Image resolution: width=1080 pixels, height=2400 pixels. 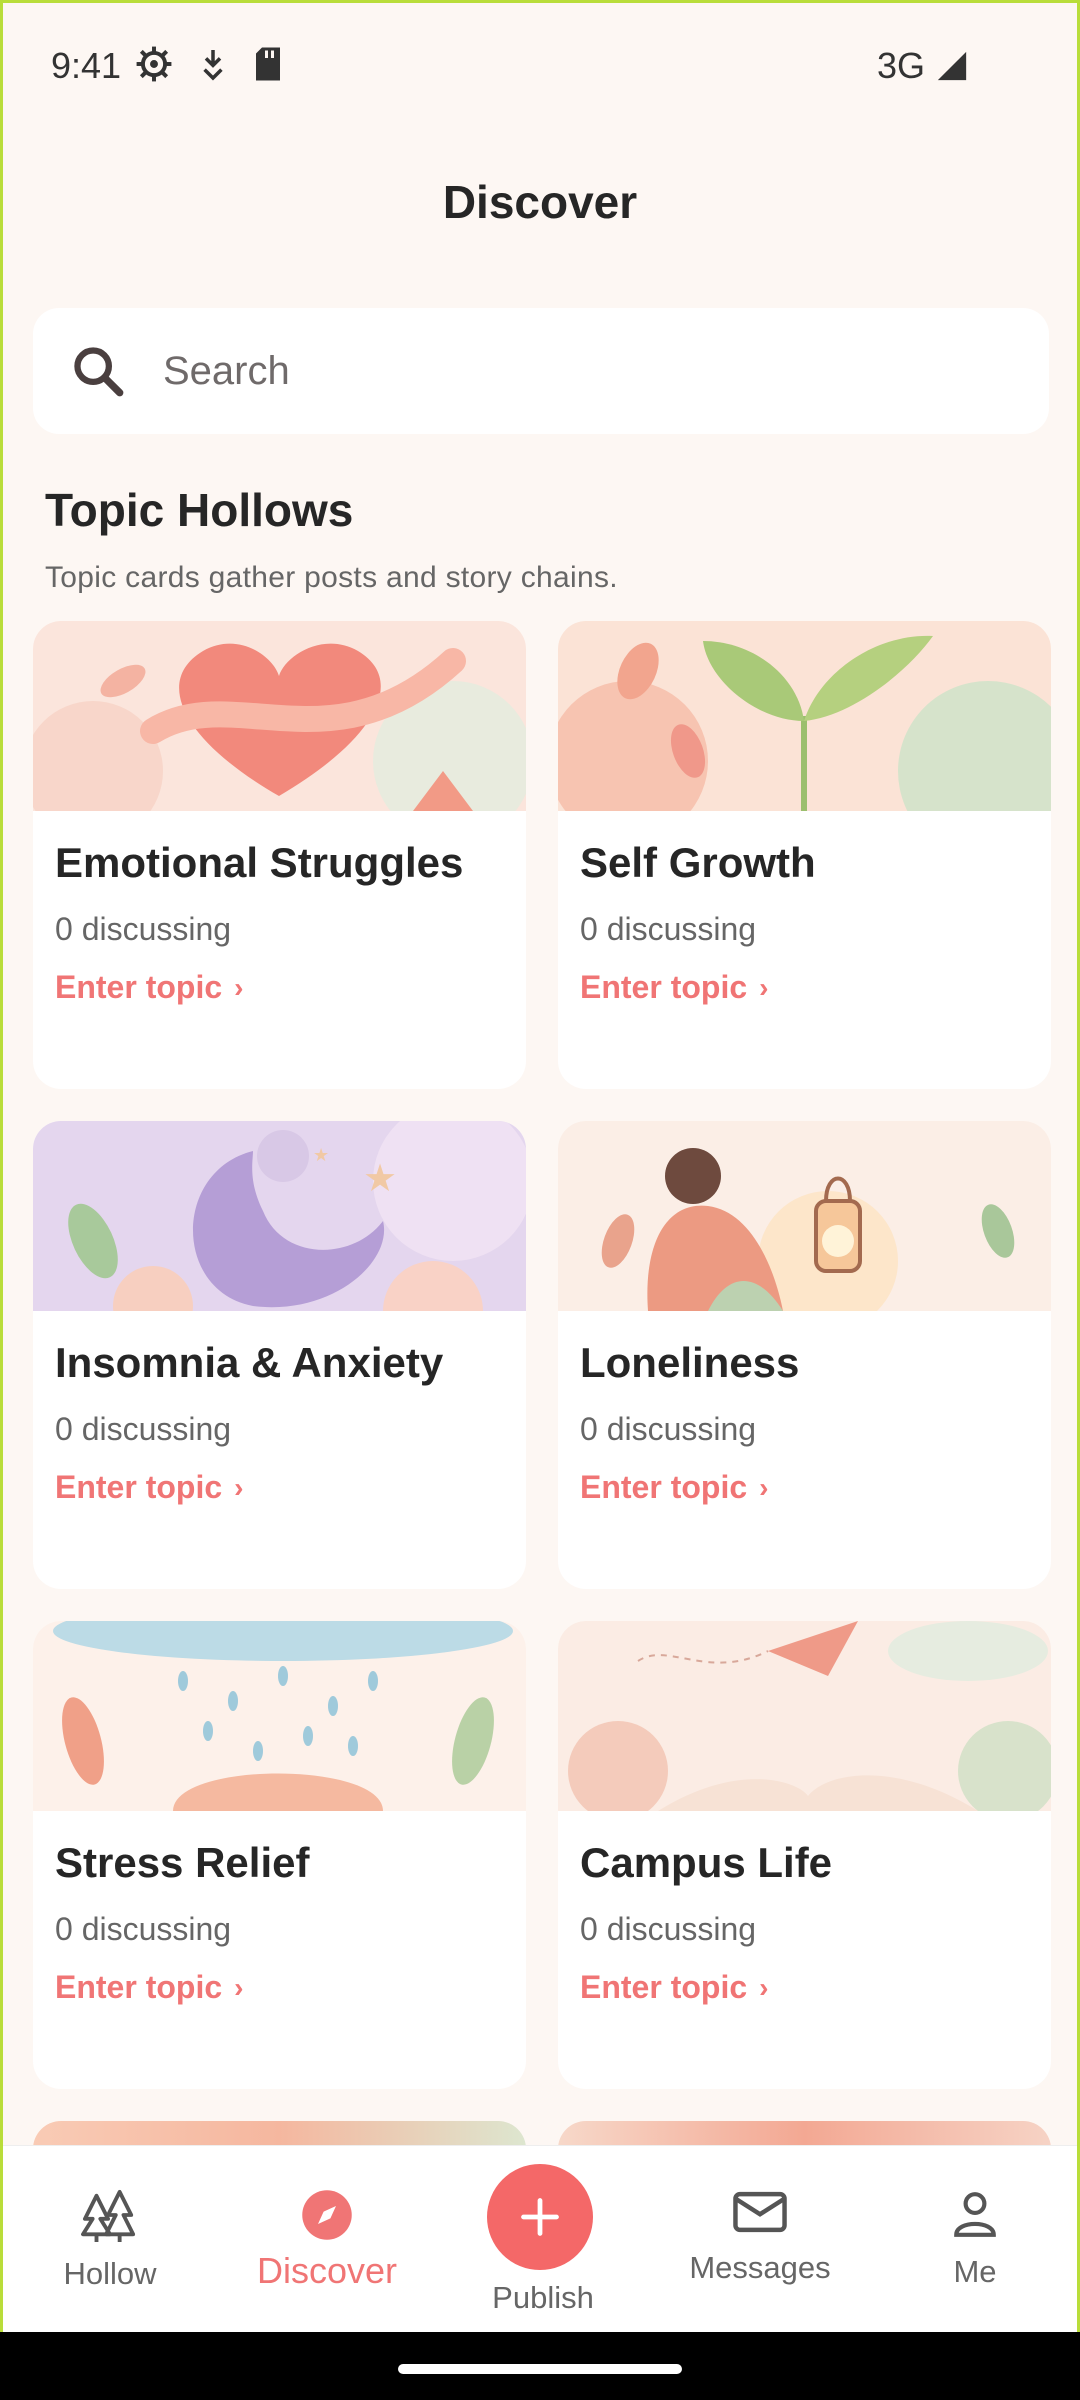 I want to click on trees-icon, so click(x=108, y=2215).